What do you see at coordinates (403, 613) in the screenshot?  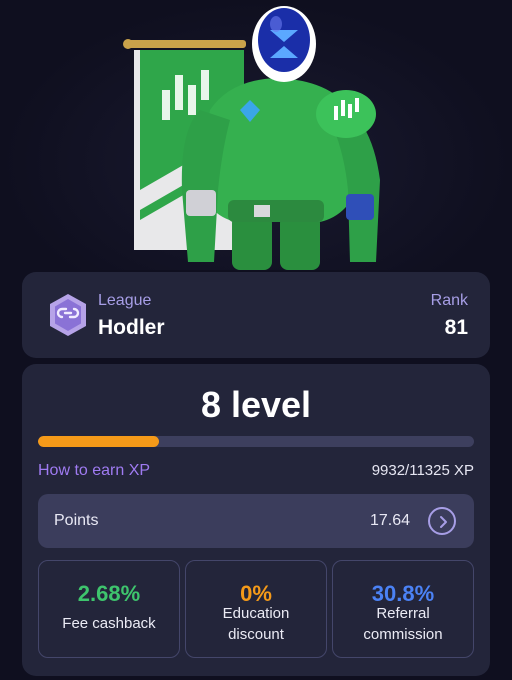 I see `stat-label-line1: Referral` at bounding box center [403, 613].